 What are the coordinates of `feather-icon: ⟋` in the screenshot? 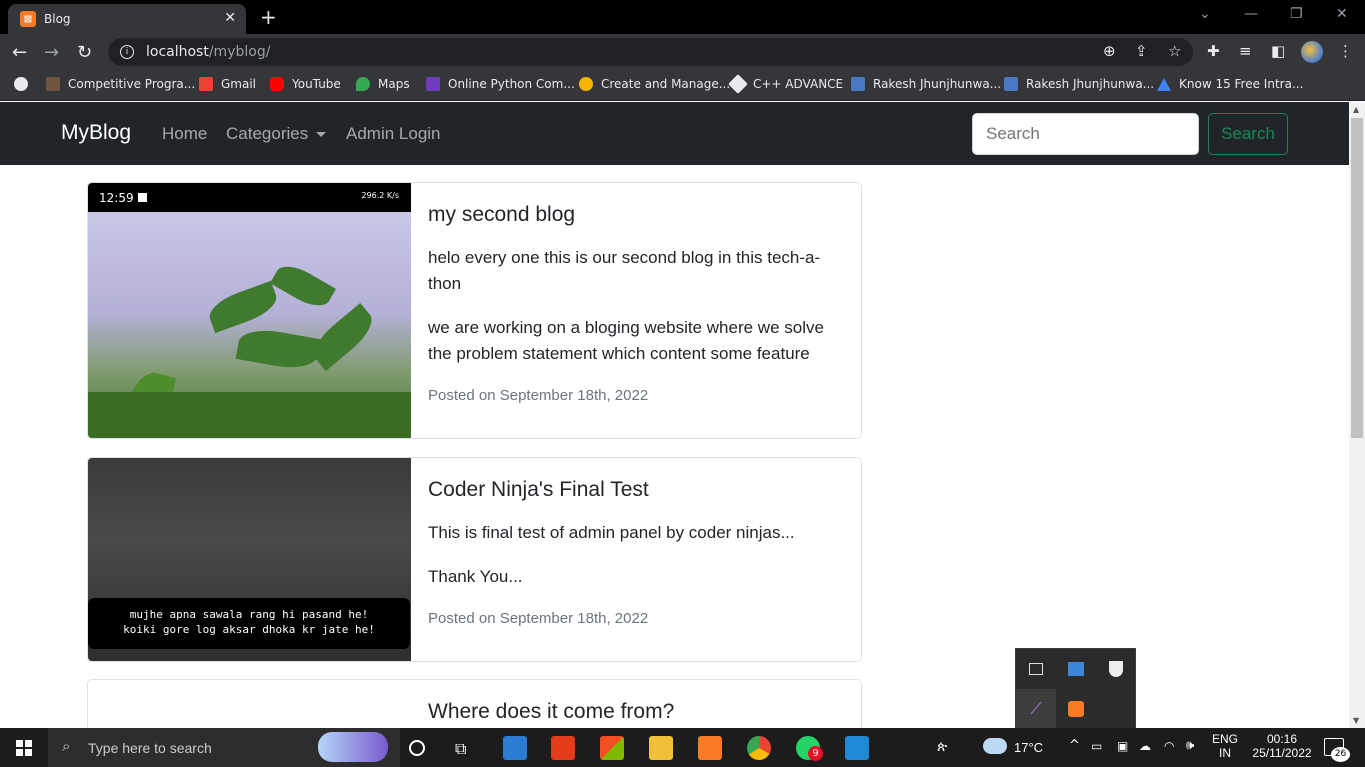 It's located at (1036, 708).